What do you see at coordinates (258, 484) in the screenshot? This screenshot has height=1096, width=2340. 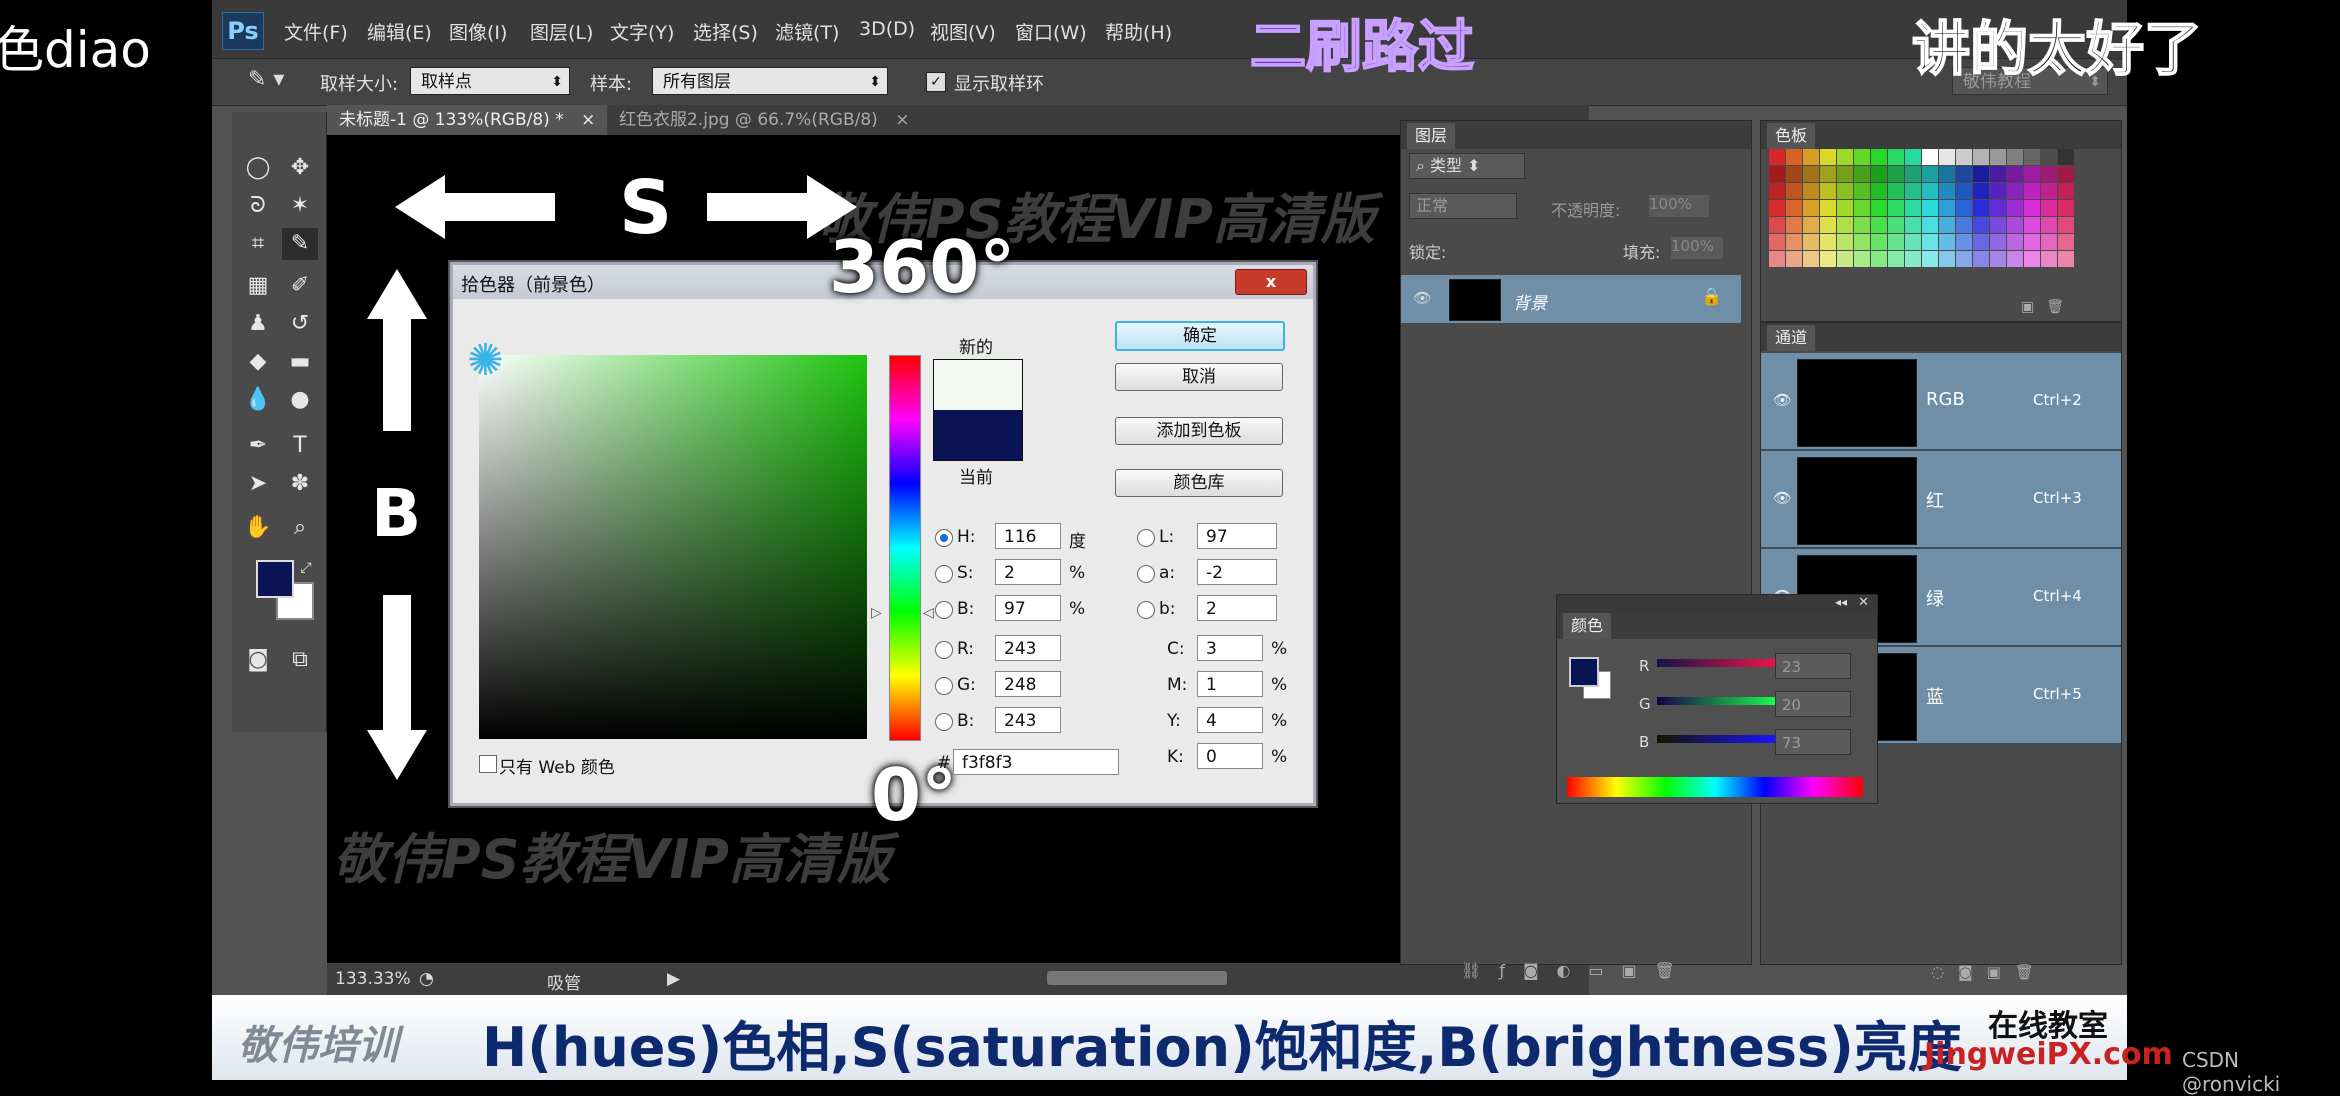 I see `path-select-icon: ➤` at bounding box center [258, 484].